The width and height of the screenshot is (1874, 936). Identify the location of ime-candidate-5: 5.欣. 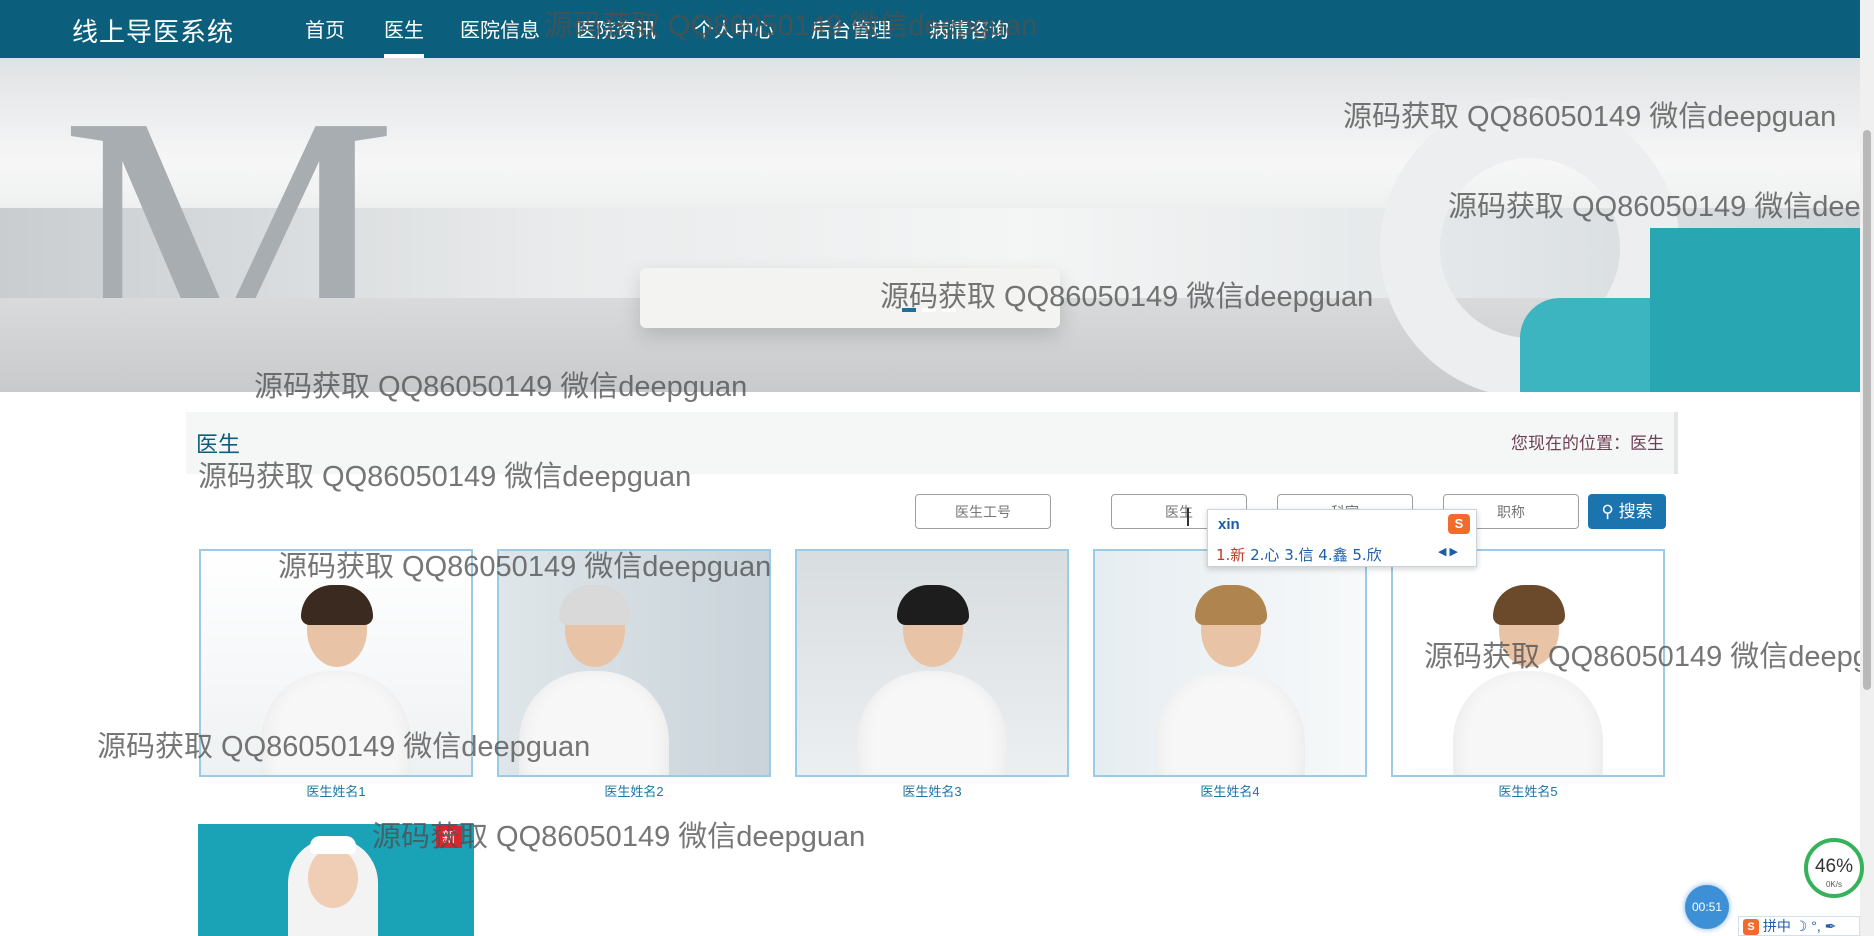
(1366, 555).